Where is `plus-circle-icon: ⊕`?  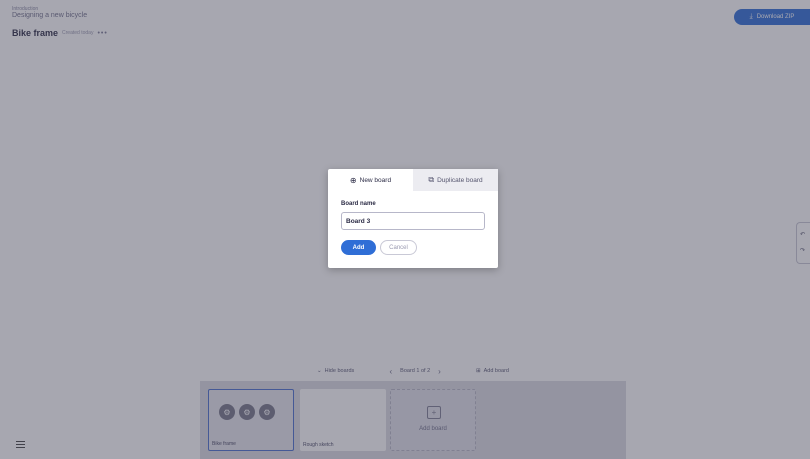
plus-circle-icon: ⊕ is located at coordinates (353, 180).